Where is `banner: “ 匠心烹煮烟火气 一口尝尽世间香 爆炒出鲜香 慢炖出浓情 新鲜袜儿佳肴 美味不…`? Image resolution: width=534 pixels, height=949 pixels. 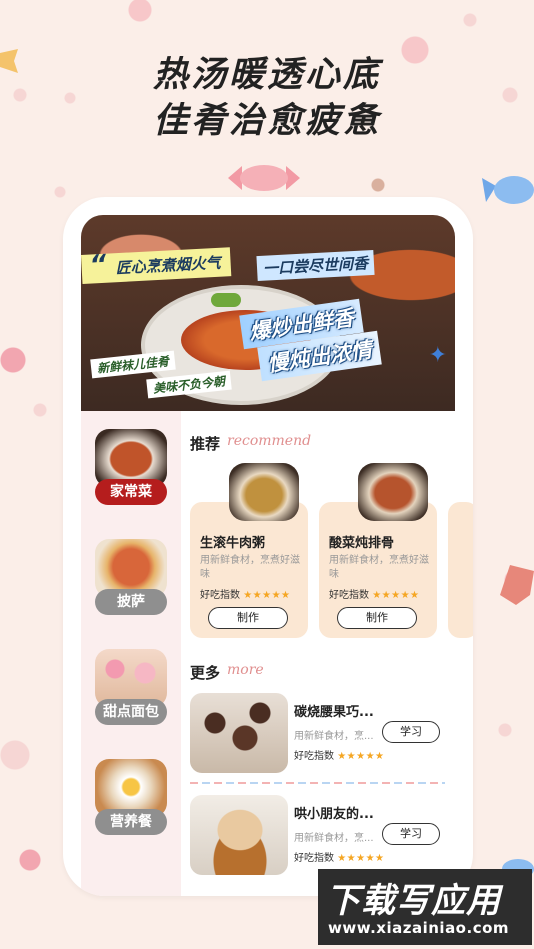
banner: “ 匠心烹煮烟火气 一口尝尽世间香 爆炒出鲜香 慢炖出浓情 新鲜袜儿佳肴 美味不… is located at coordinates (268, 313).